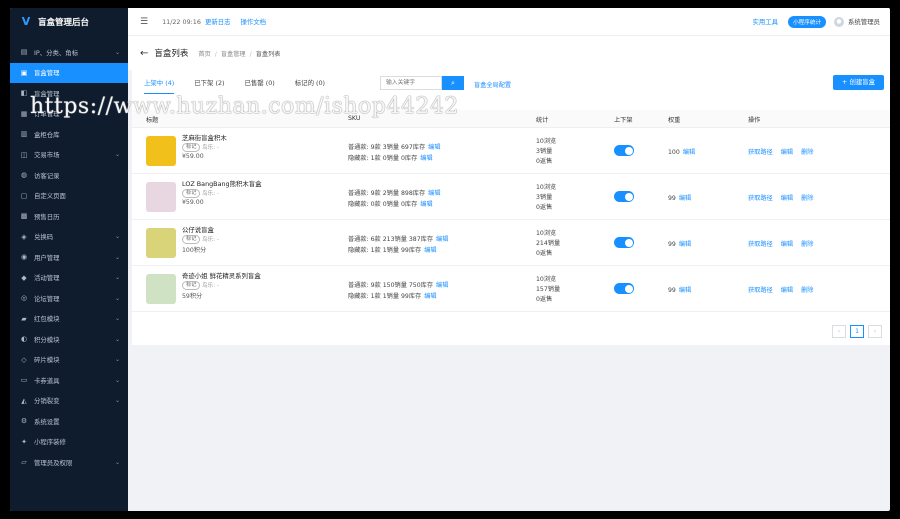 The height and width of the screenshot is (519, 900). Describe the element at coordinates (864, 21) in the screenshot. I see `admin-name: 系统管理员` at that location.